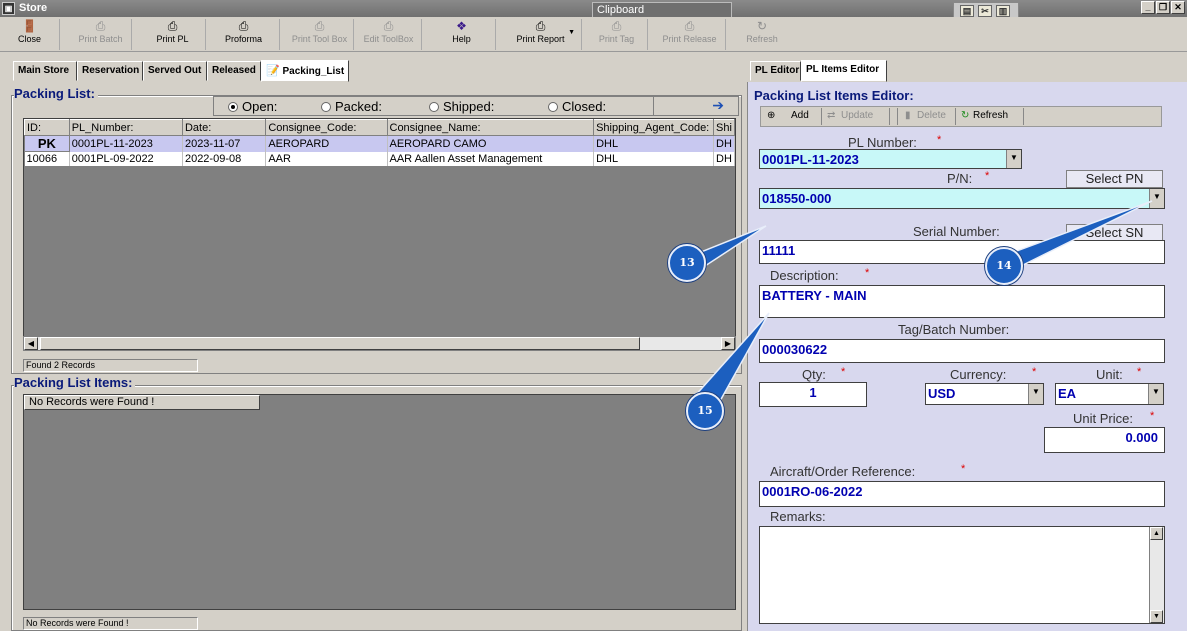 The image size is (1187, 631). What do you see at coordinates (47, 143) in the screenshot?
I see `row-id: PK` at bounding box center [47, 143].